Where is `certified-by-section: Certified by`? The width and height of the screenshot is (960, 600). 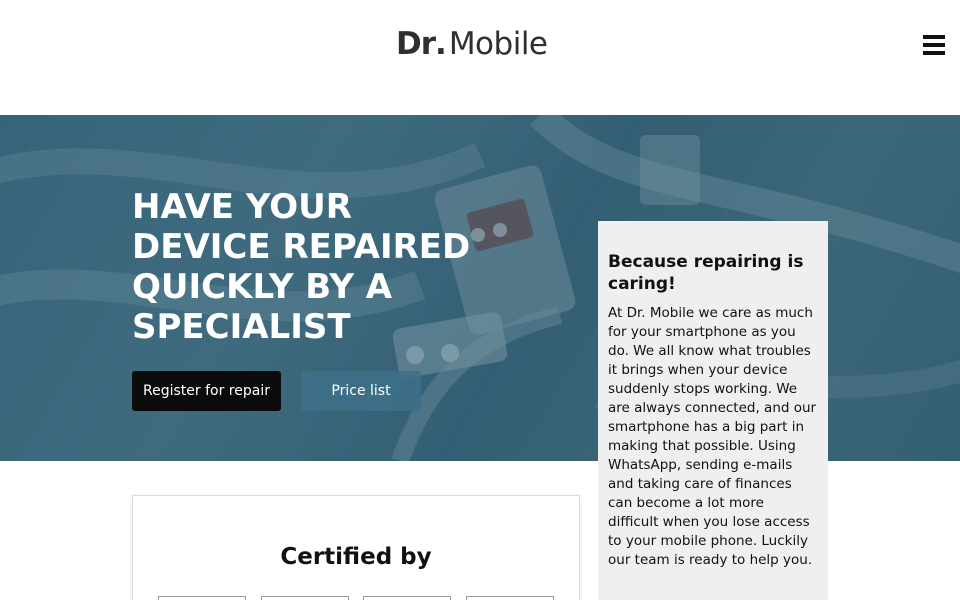
certified-by-section: Certified by is located at coordinates (356, 547).